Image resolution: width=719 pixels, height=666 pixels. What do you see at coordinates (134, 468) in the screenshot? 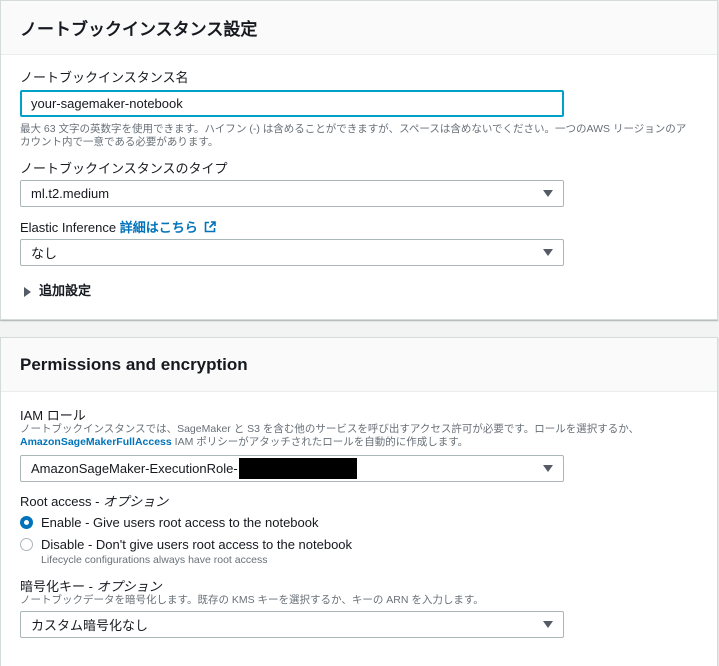
I see `iam-role-value: AmazonSageMaker-ExecutionRole-` at bounding box center [134, 468].